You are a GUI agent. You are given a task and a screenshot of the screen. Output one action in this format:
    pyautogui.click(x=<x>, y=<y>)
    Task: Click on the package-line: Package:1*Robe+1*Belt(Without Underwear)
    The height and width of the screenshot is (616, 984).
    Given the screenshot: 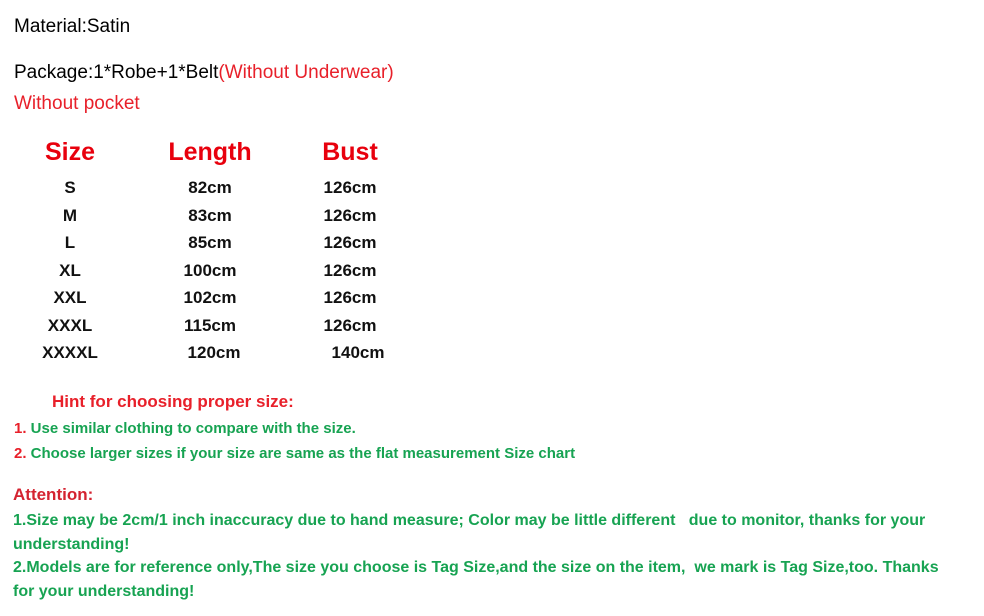 What is the action you would take?
    pyautogui.click(x=204, y=73)
    